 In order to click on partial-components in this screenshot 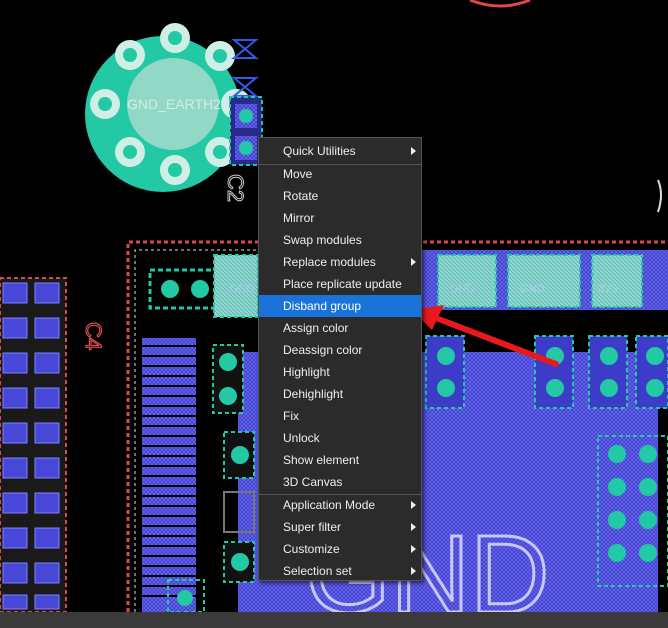, I will do `click(565, 106)`.